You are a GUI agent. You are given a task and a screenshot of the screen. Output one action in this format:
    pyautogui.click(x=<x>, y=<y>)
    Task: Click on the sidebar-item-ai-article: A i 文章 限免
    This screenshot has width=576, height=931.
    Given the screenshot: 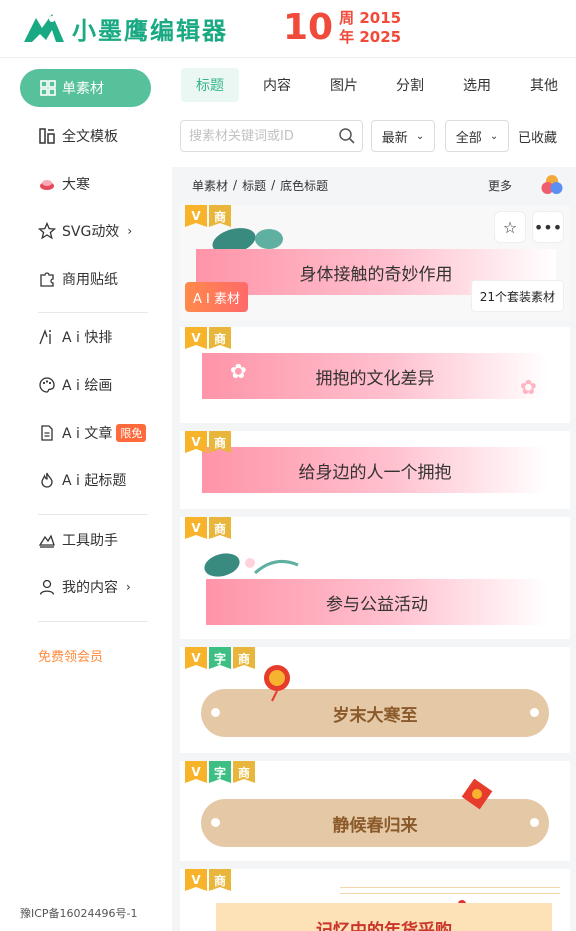 What is the action you would take?
    pyautogui.click(x=92, y=433)
    